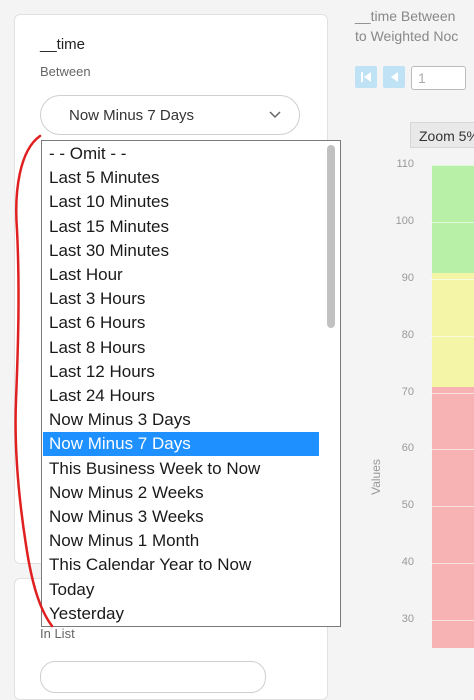  Describe the element at coordinates (407, 505) in the screenshot. I see `y-tick-label: 50` at that location.